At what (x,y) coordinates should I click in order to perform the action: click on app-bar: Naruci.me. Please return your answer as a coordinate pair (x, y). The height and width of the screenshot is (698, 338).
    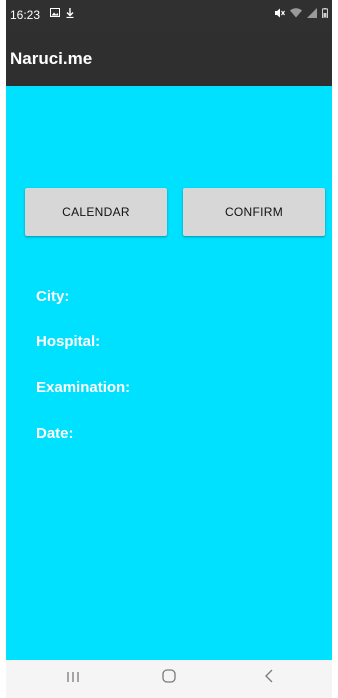
    Looking at the image, I should click on (169, 59).